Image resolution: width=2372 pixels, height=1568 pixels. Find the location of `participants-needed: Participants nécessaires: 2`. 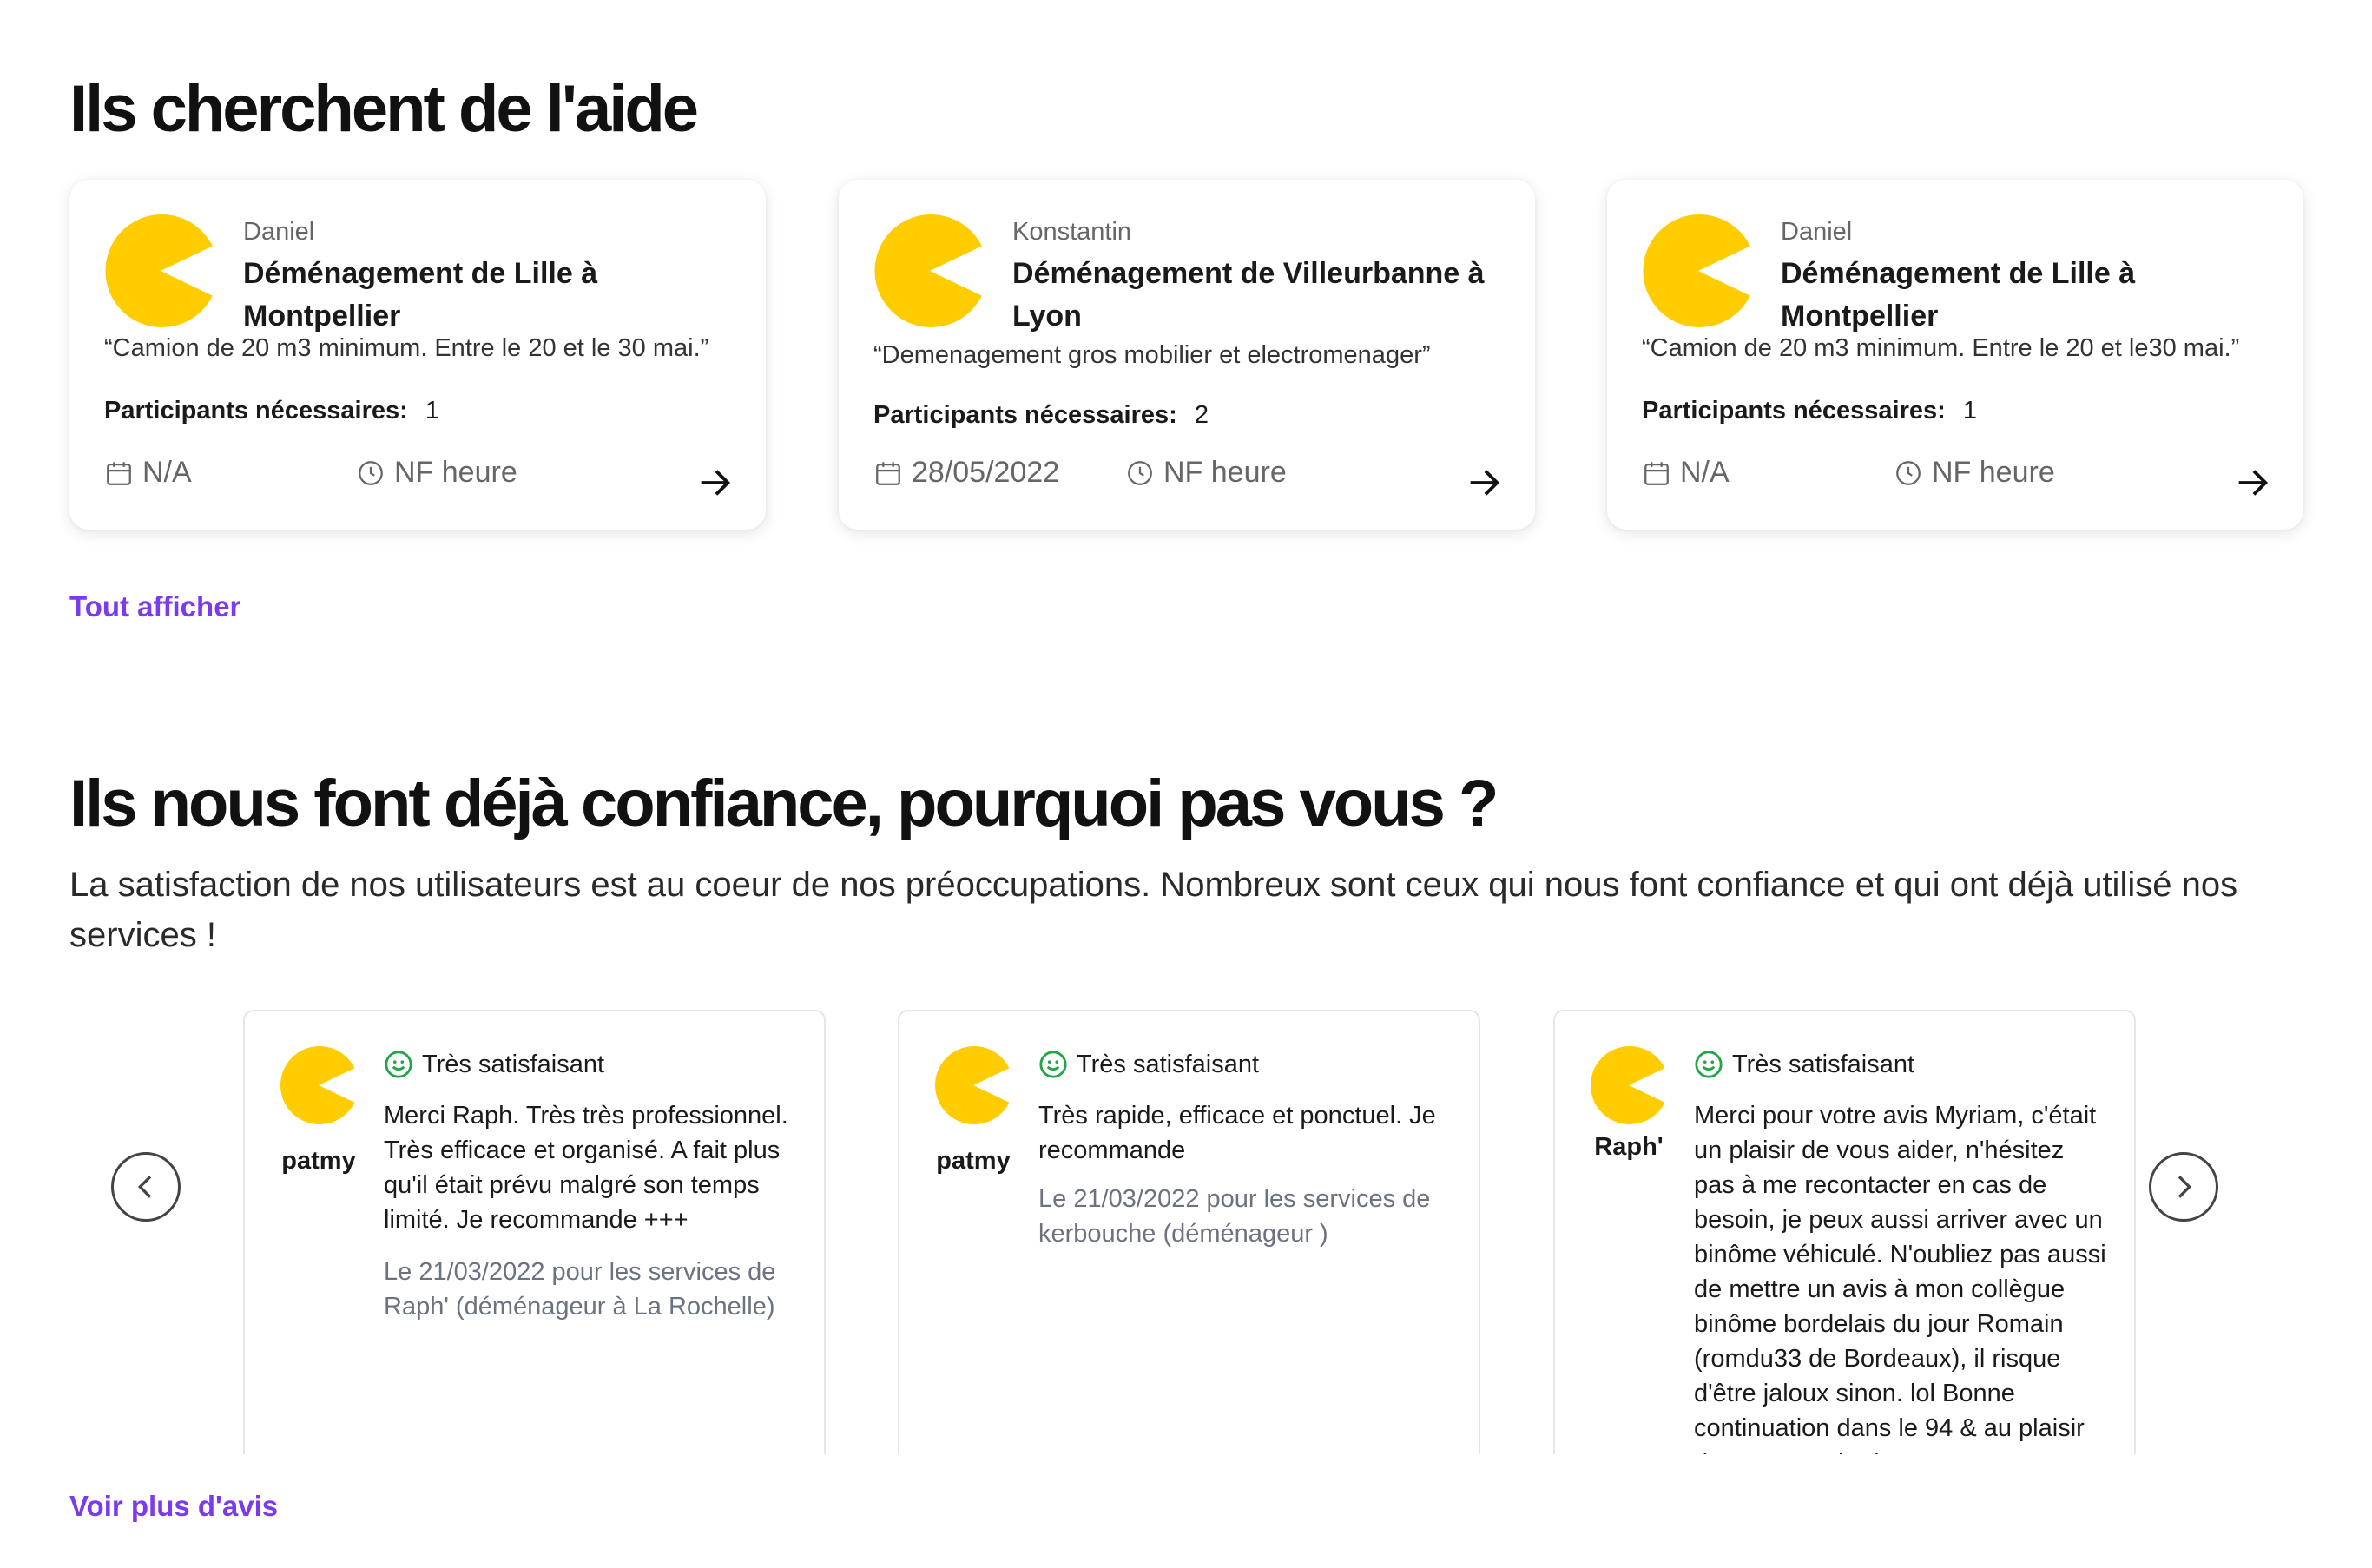

participants-needed: Participants nécessaires: 2 is located at coordinates (1041, 415).